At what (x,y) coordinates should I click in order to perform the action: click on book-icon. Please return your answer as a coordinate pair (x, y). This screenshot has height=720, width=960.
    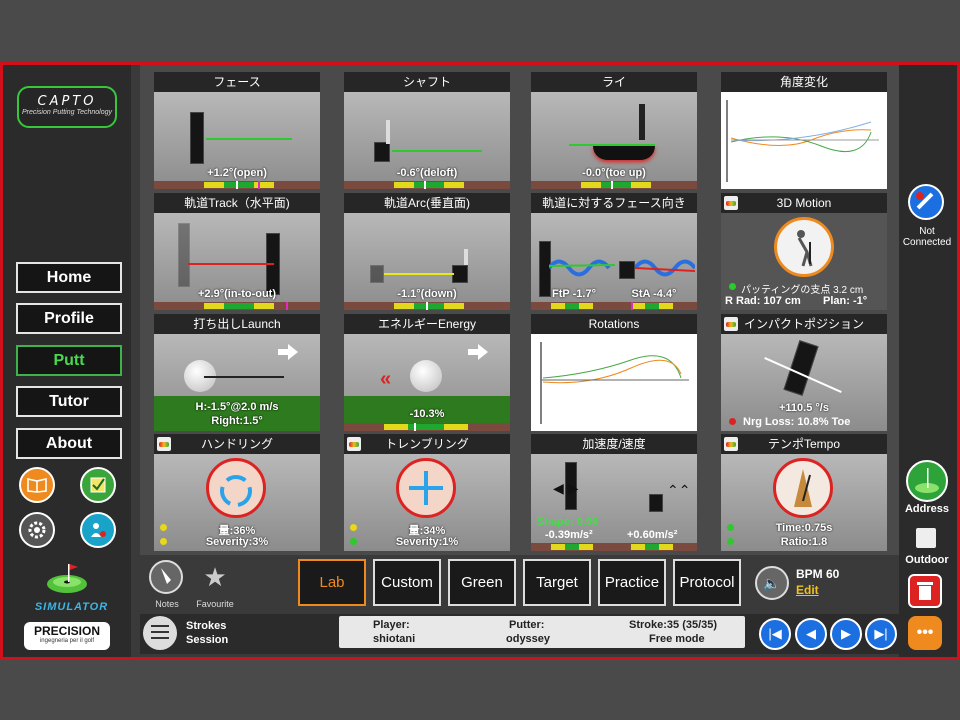
    Looking at the image, I should click on (37, 485).